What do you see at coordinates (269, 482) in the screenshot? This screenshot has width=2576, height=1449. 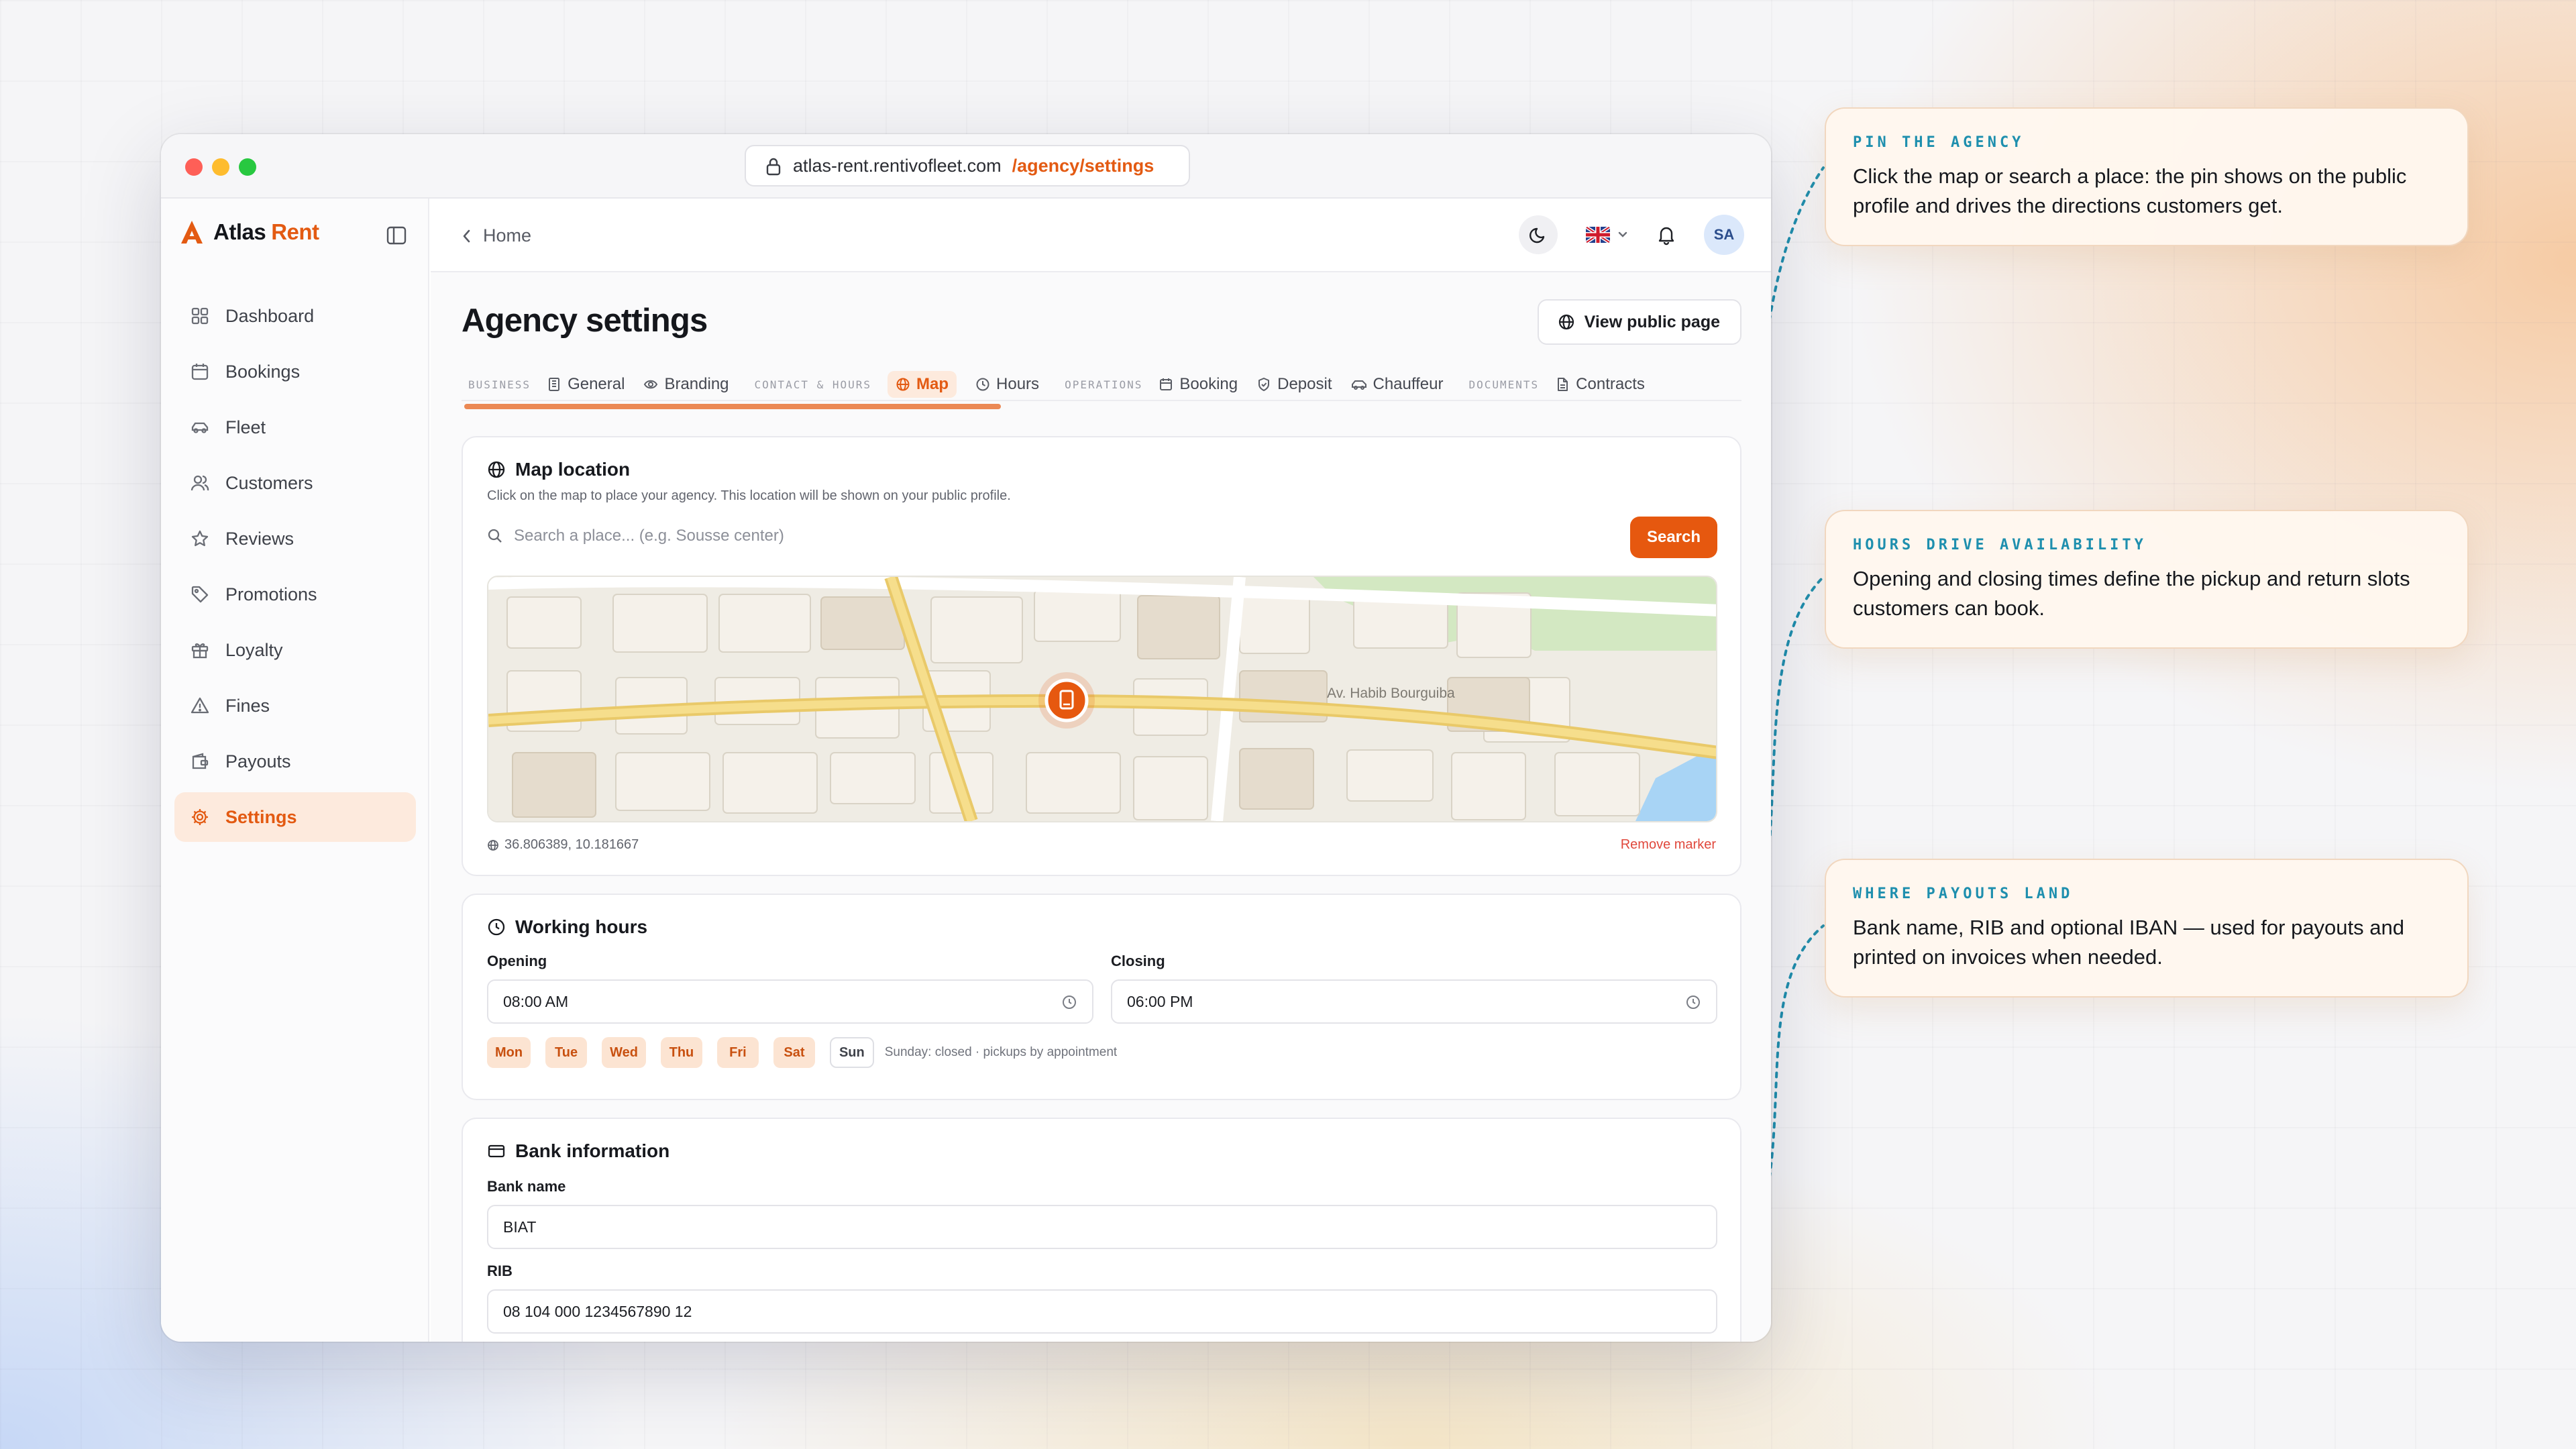 I see `sidebar-item-label: Customers` at bounding box center [269, 482].